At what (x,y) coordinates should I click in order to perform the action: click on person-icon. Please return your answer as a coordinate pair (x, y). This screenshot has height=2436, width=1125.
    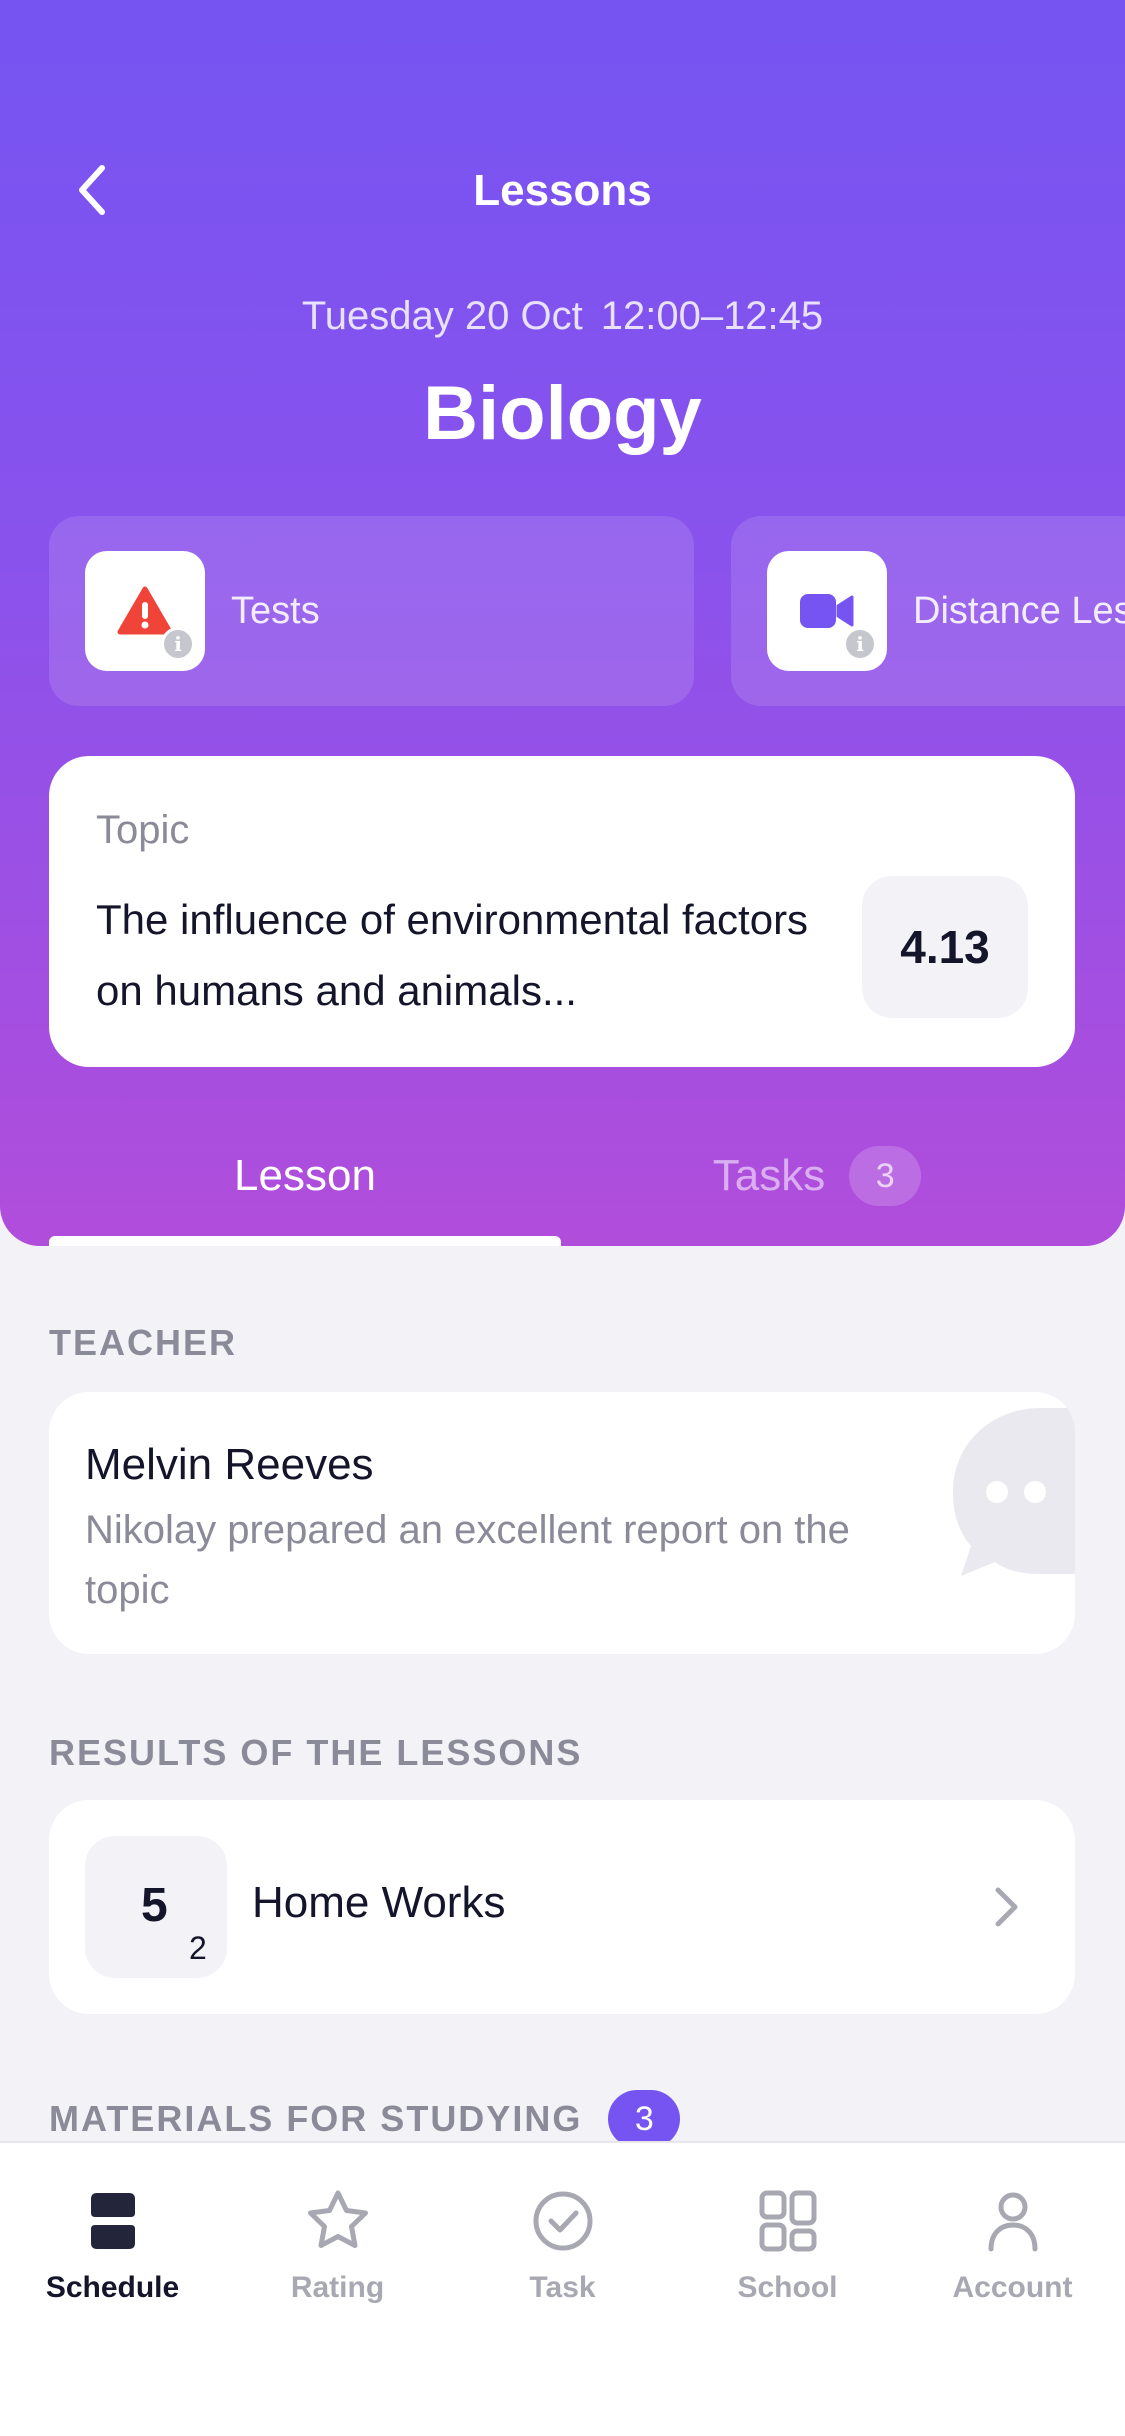
    Looking at the image, I should click on (1012, 2222).